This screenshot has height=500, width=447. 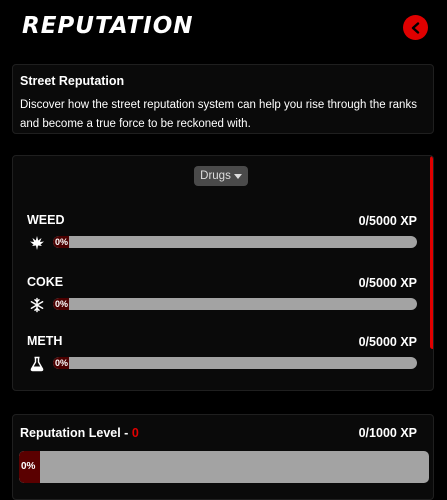 What do you see at coordinates (237, 176) in the screenshot?
I see `caret-down-icon` at bounding box center [237, 176].